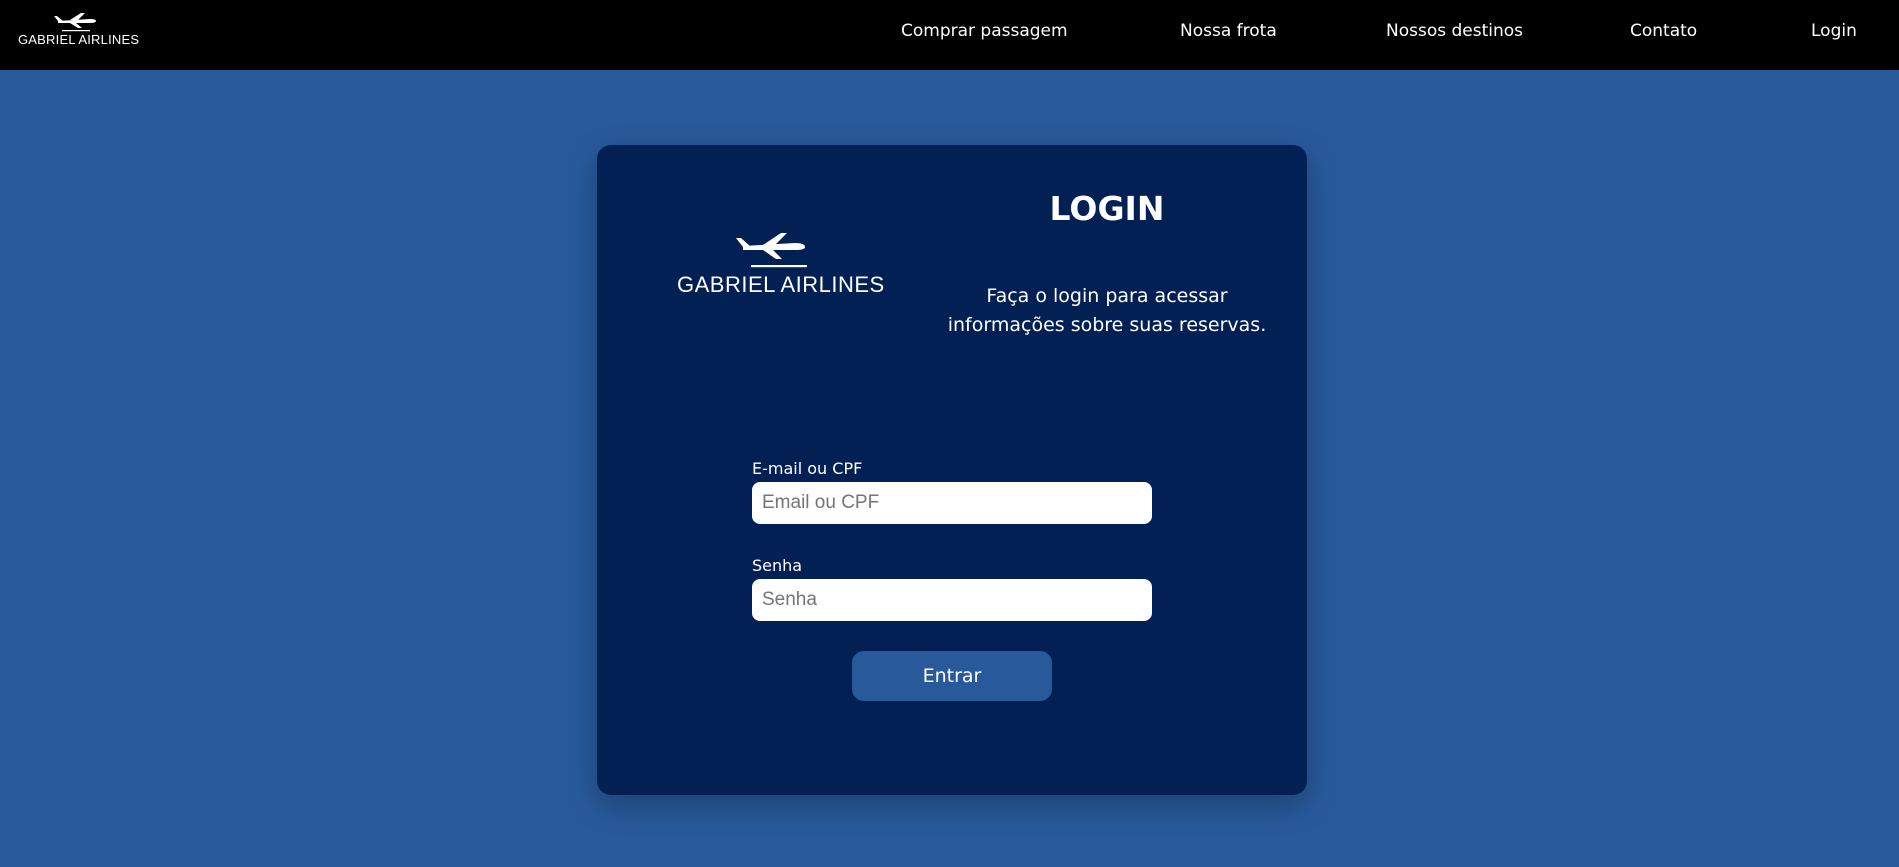  What do you see at coordinates (952, 503) in the screenshot?
I see `email-input` at bounding box center [952, 503].